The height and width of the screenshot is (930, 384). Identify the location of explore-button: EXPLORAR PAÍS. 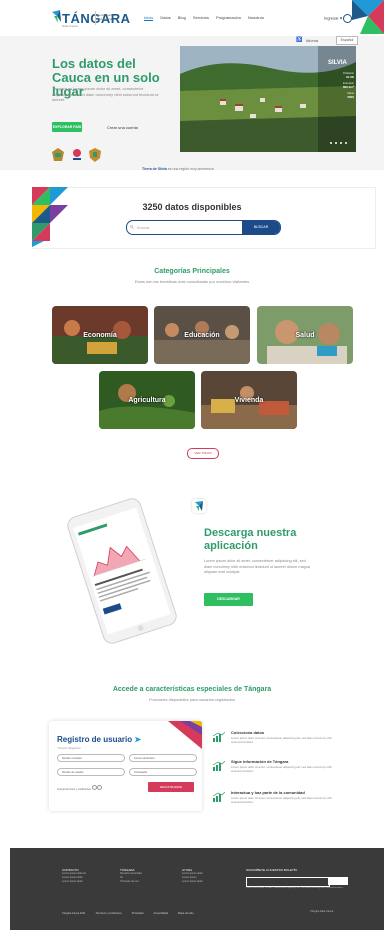
(67, 127).